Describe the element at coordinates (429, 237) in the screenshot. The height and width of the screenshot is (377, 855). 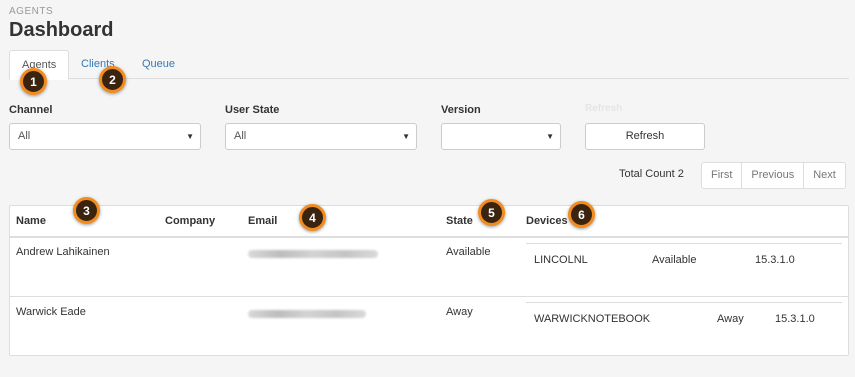
I see `header-divider` at that location.